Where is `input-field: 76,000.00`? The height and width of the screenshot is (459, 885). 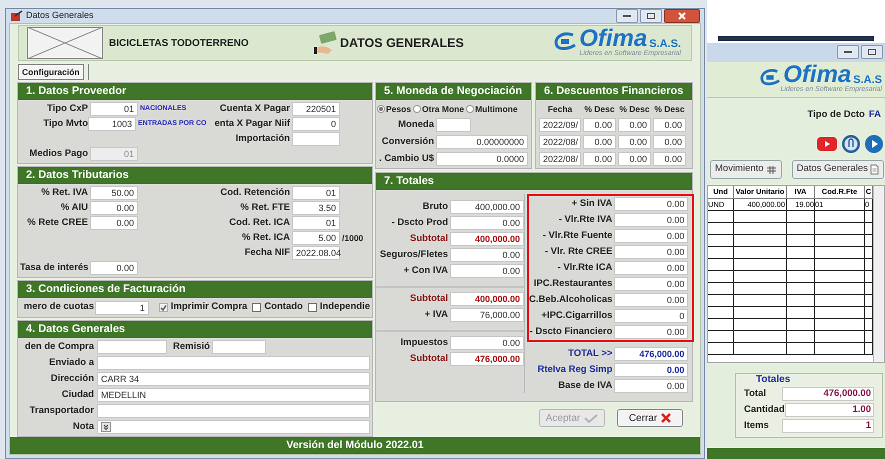
input-field: 76,000.00 is located at coordinates (487, 315).